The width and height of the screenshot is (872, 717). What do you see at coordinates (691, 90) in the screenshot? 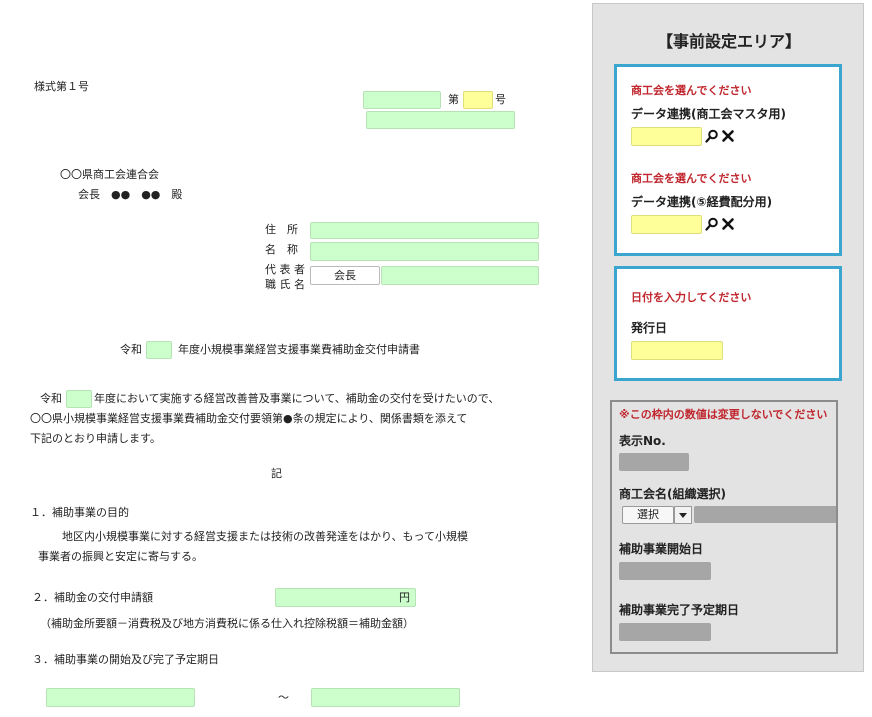
I see `select-prompt-1: 商工会を選んでください` at bounding box center [691, 90].